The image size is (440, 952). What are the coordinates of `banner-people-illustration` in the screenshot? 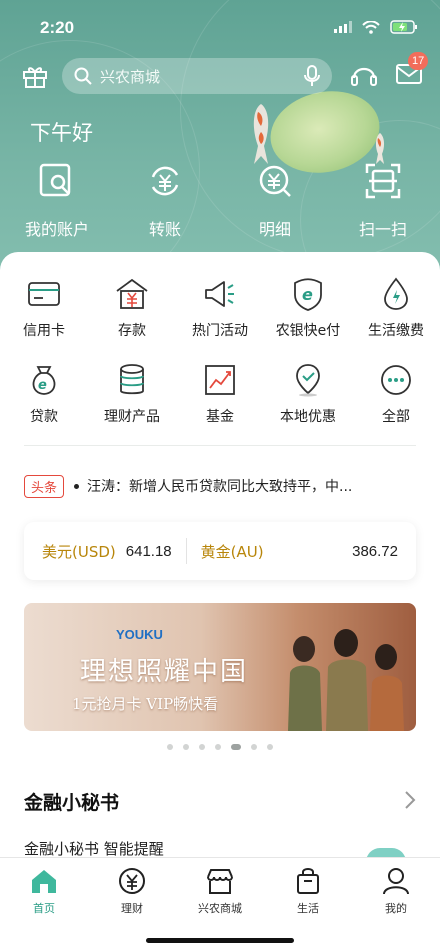 It's located at (346, 680).